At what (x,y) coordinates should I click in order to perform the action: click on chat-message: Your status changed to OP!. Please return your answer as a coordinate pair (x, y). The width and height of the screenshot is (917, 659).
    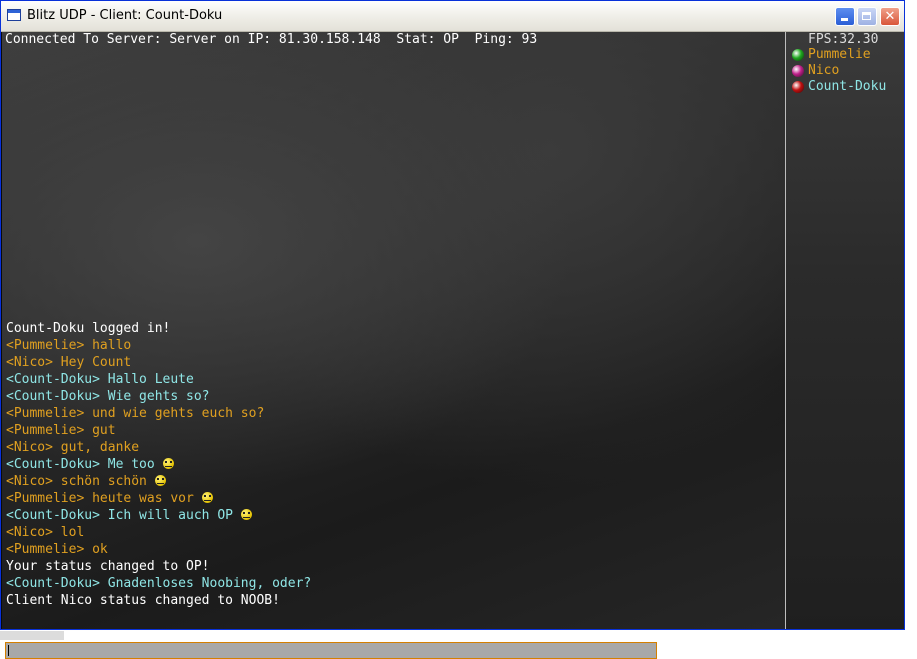
    Looking at the image, I should click on (158, 566).